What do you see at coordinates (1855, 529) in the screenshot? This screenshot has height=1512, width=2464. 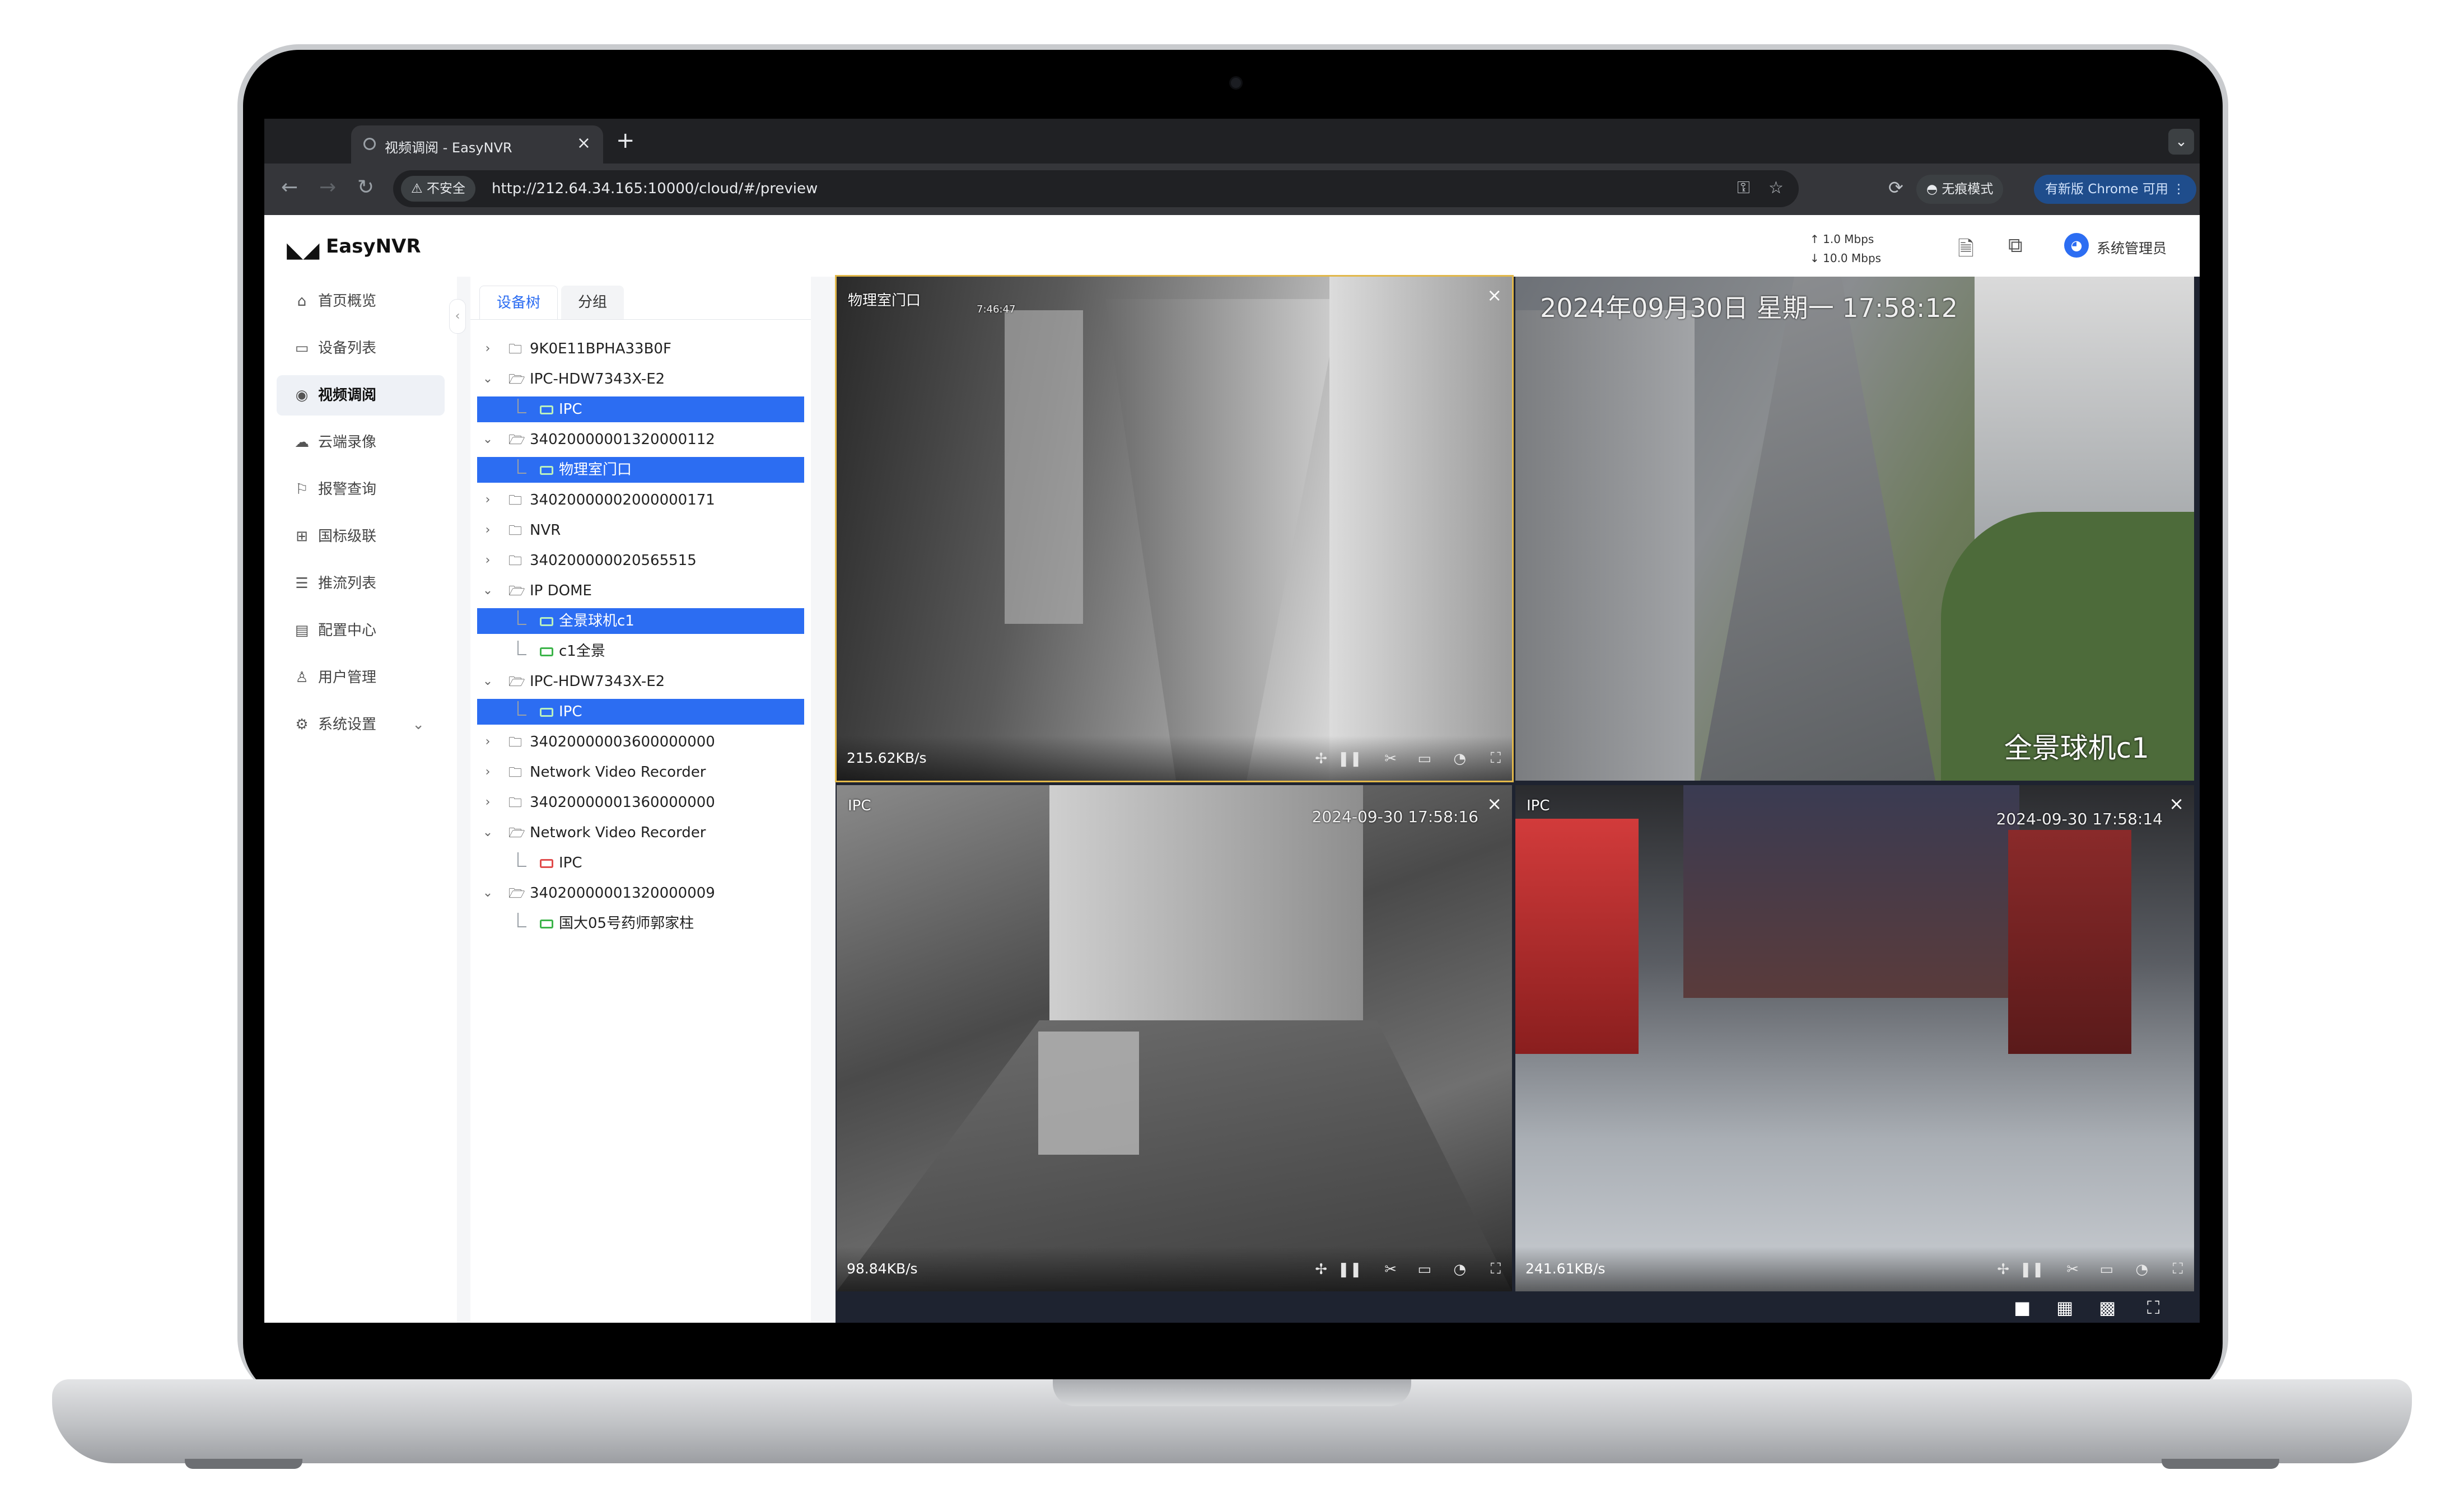 I see `video-cell: 2024年09月30日 星期一 17:58:12 全景球机c1` at bounding box center [1855, 529].